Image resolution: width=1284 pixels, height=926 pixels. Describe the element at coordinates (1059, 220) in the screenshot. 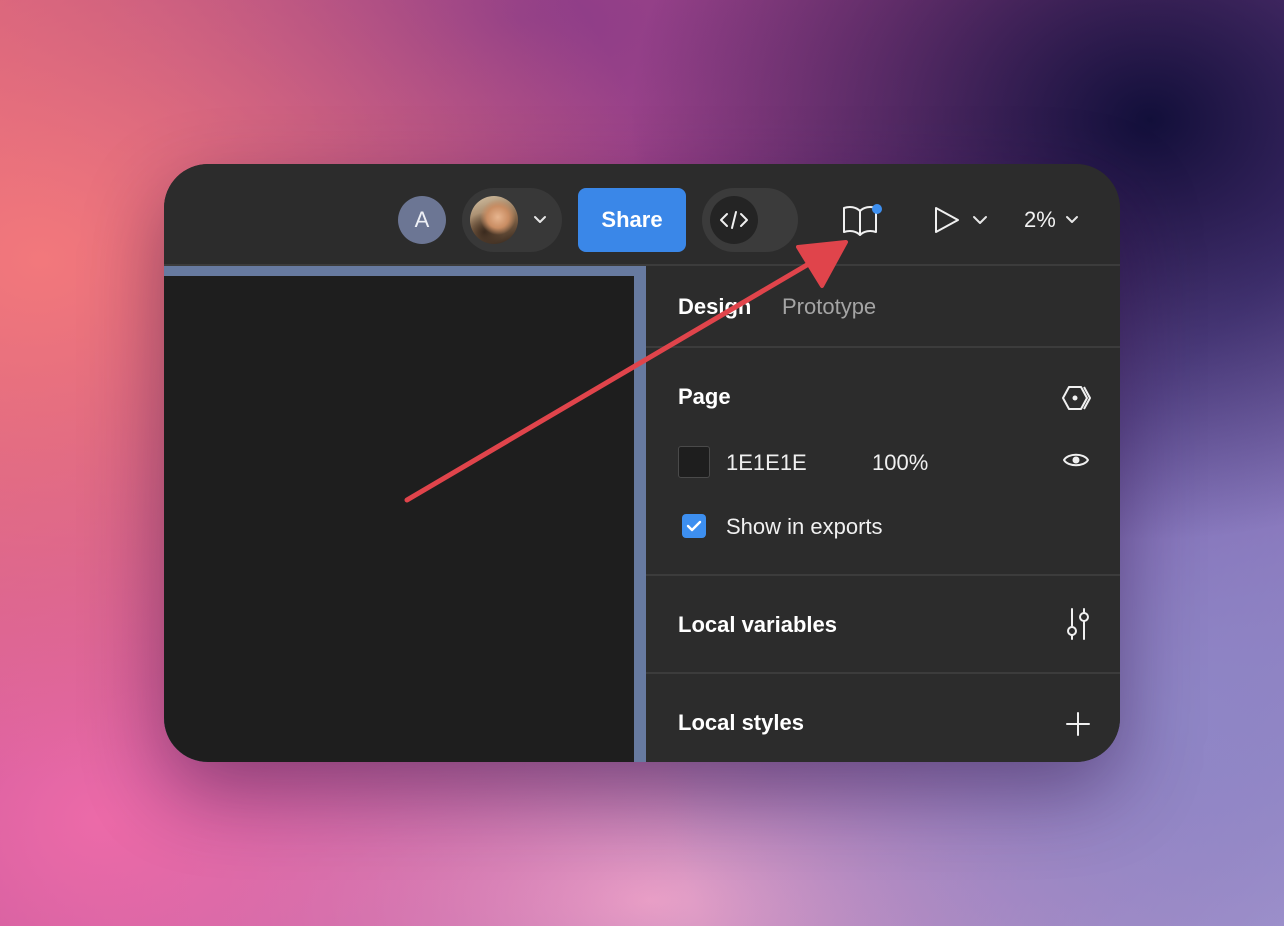

I see `zoom-dropdown: 2%` at that location.